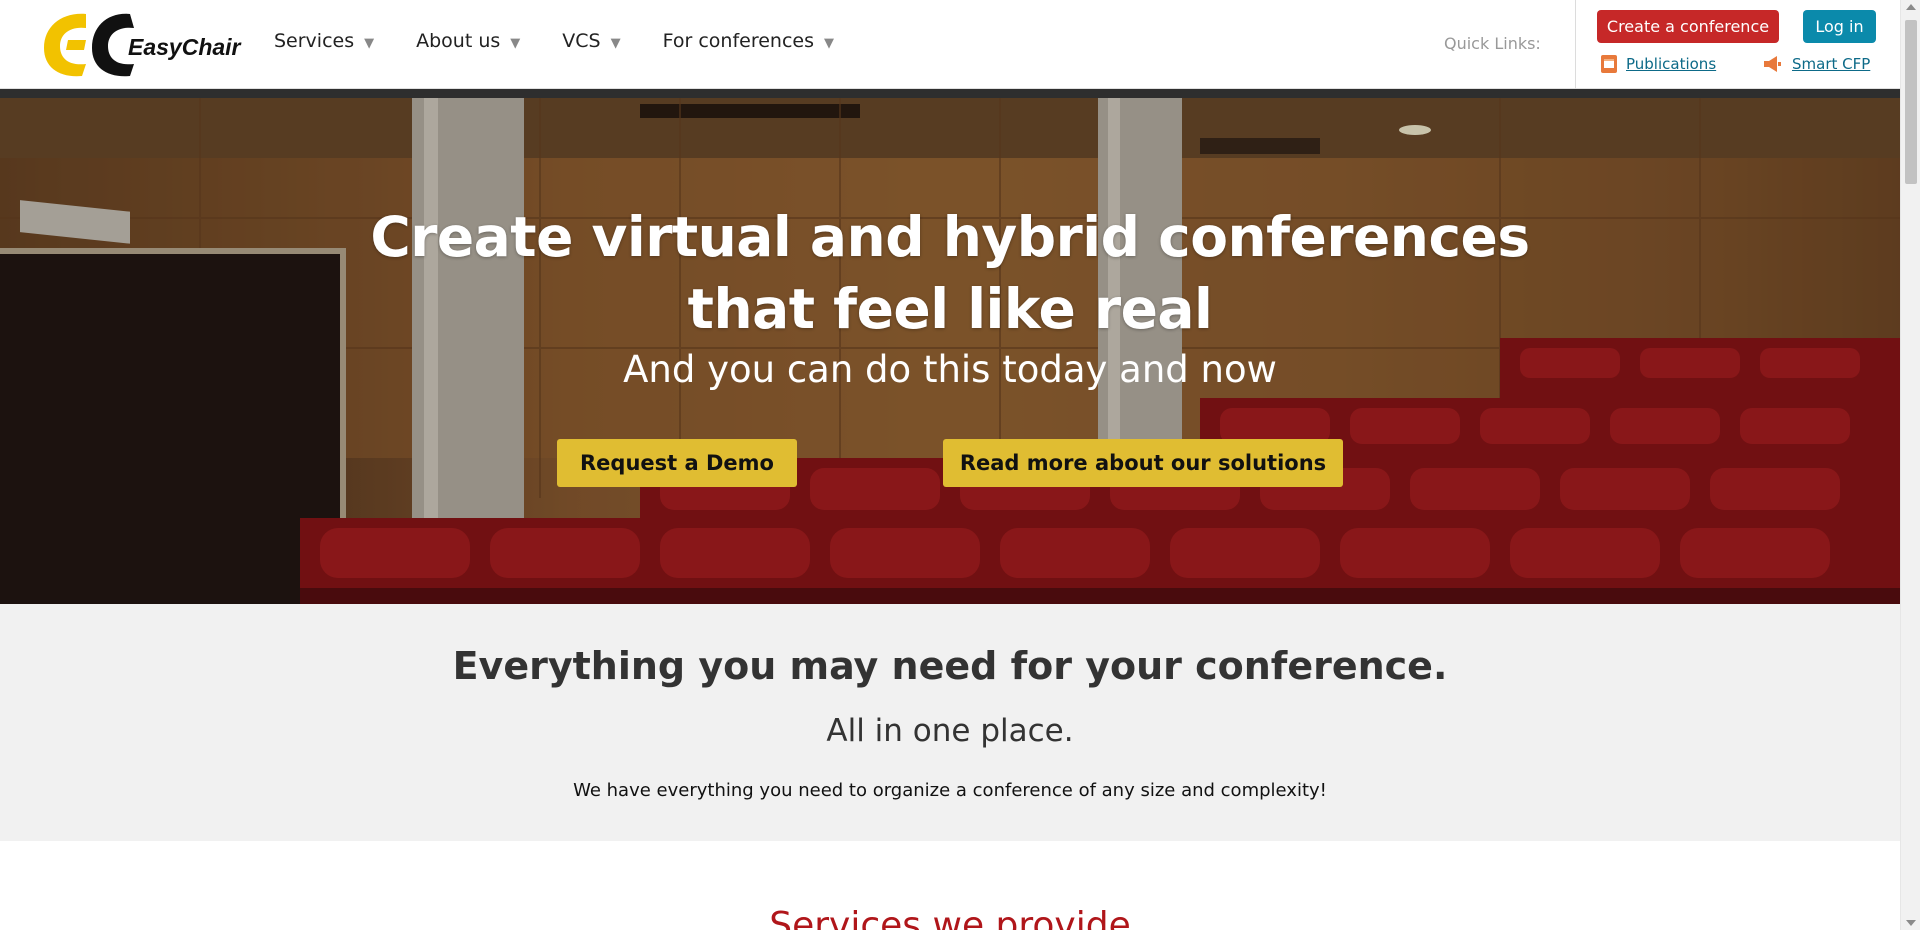  Describe the element at coordinates (1910, 465) in the screenshot. I see `page-scrollbar` at that location.